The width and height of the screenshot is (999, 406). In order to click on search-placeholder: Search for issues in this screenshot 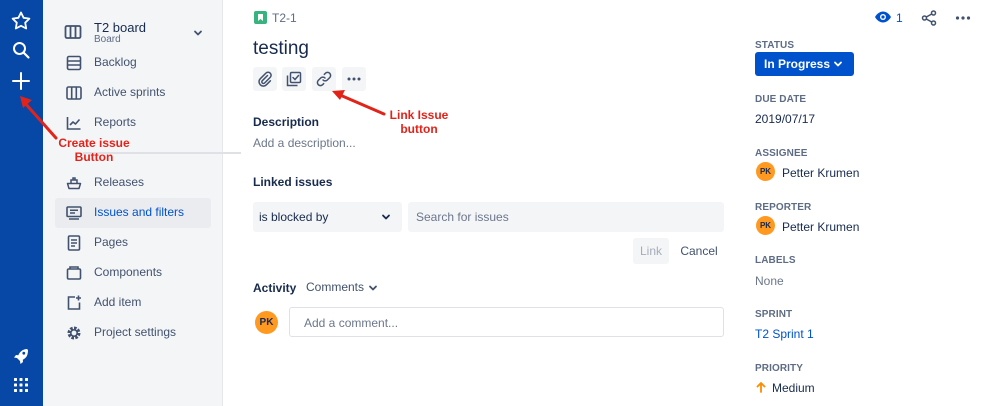, I will do `click(462, 217)`.